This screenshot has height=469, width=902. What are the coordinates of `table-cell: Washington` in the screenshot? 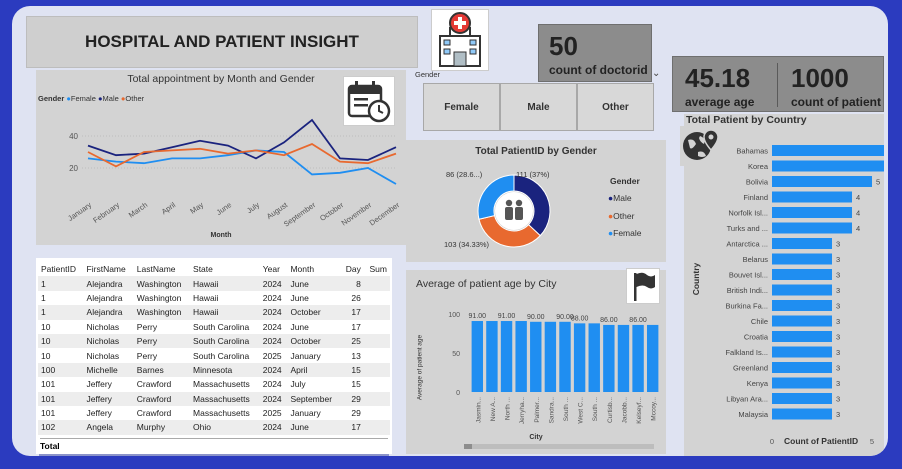 It's located at (162, 298).